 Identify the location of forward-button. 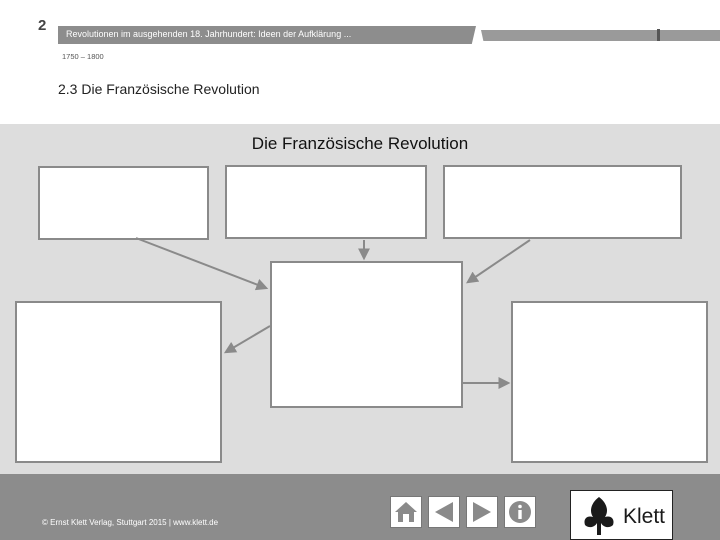
(482, 512).